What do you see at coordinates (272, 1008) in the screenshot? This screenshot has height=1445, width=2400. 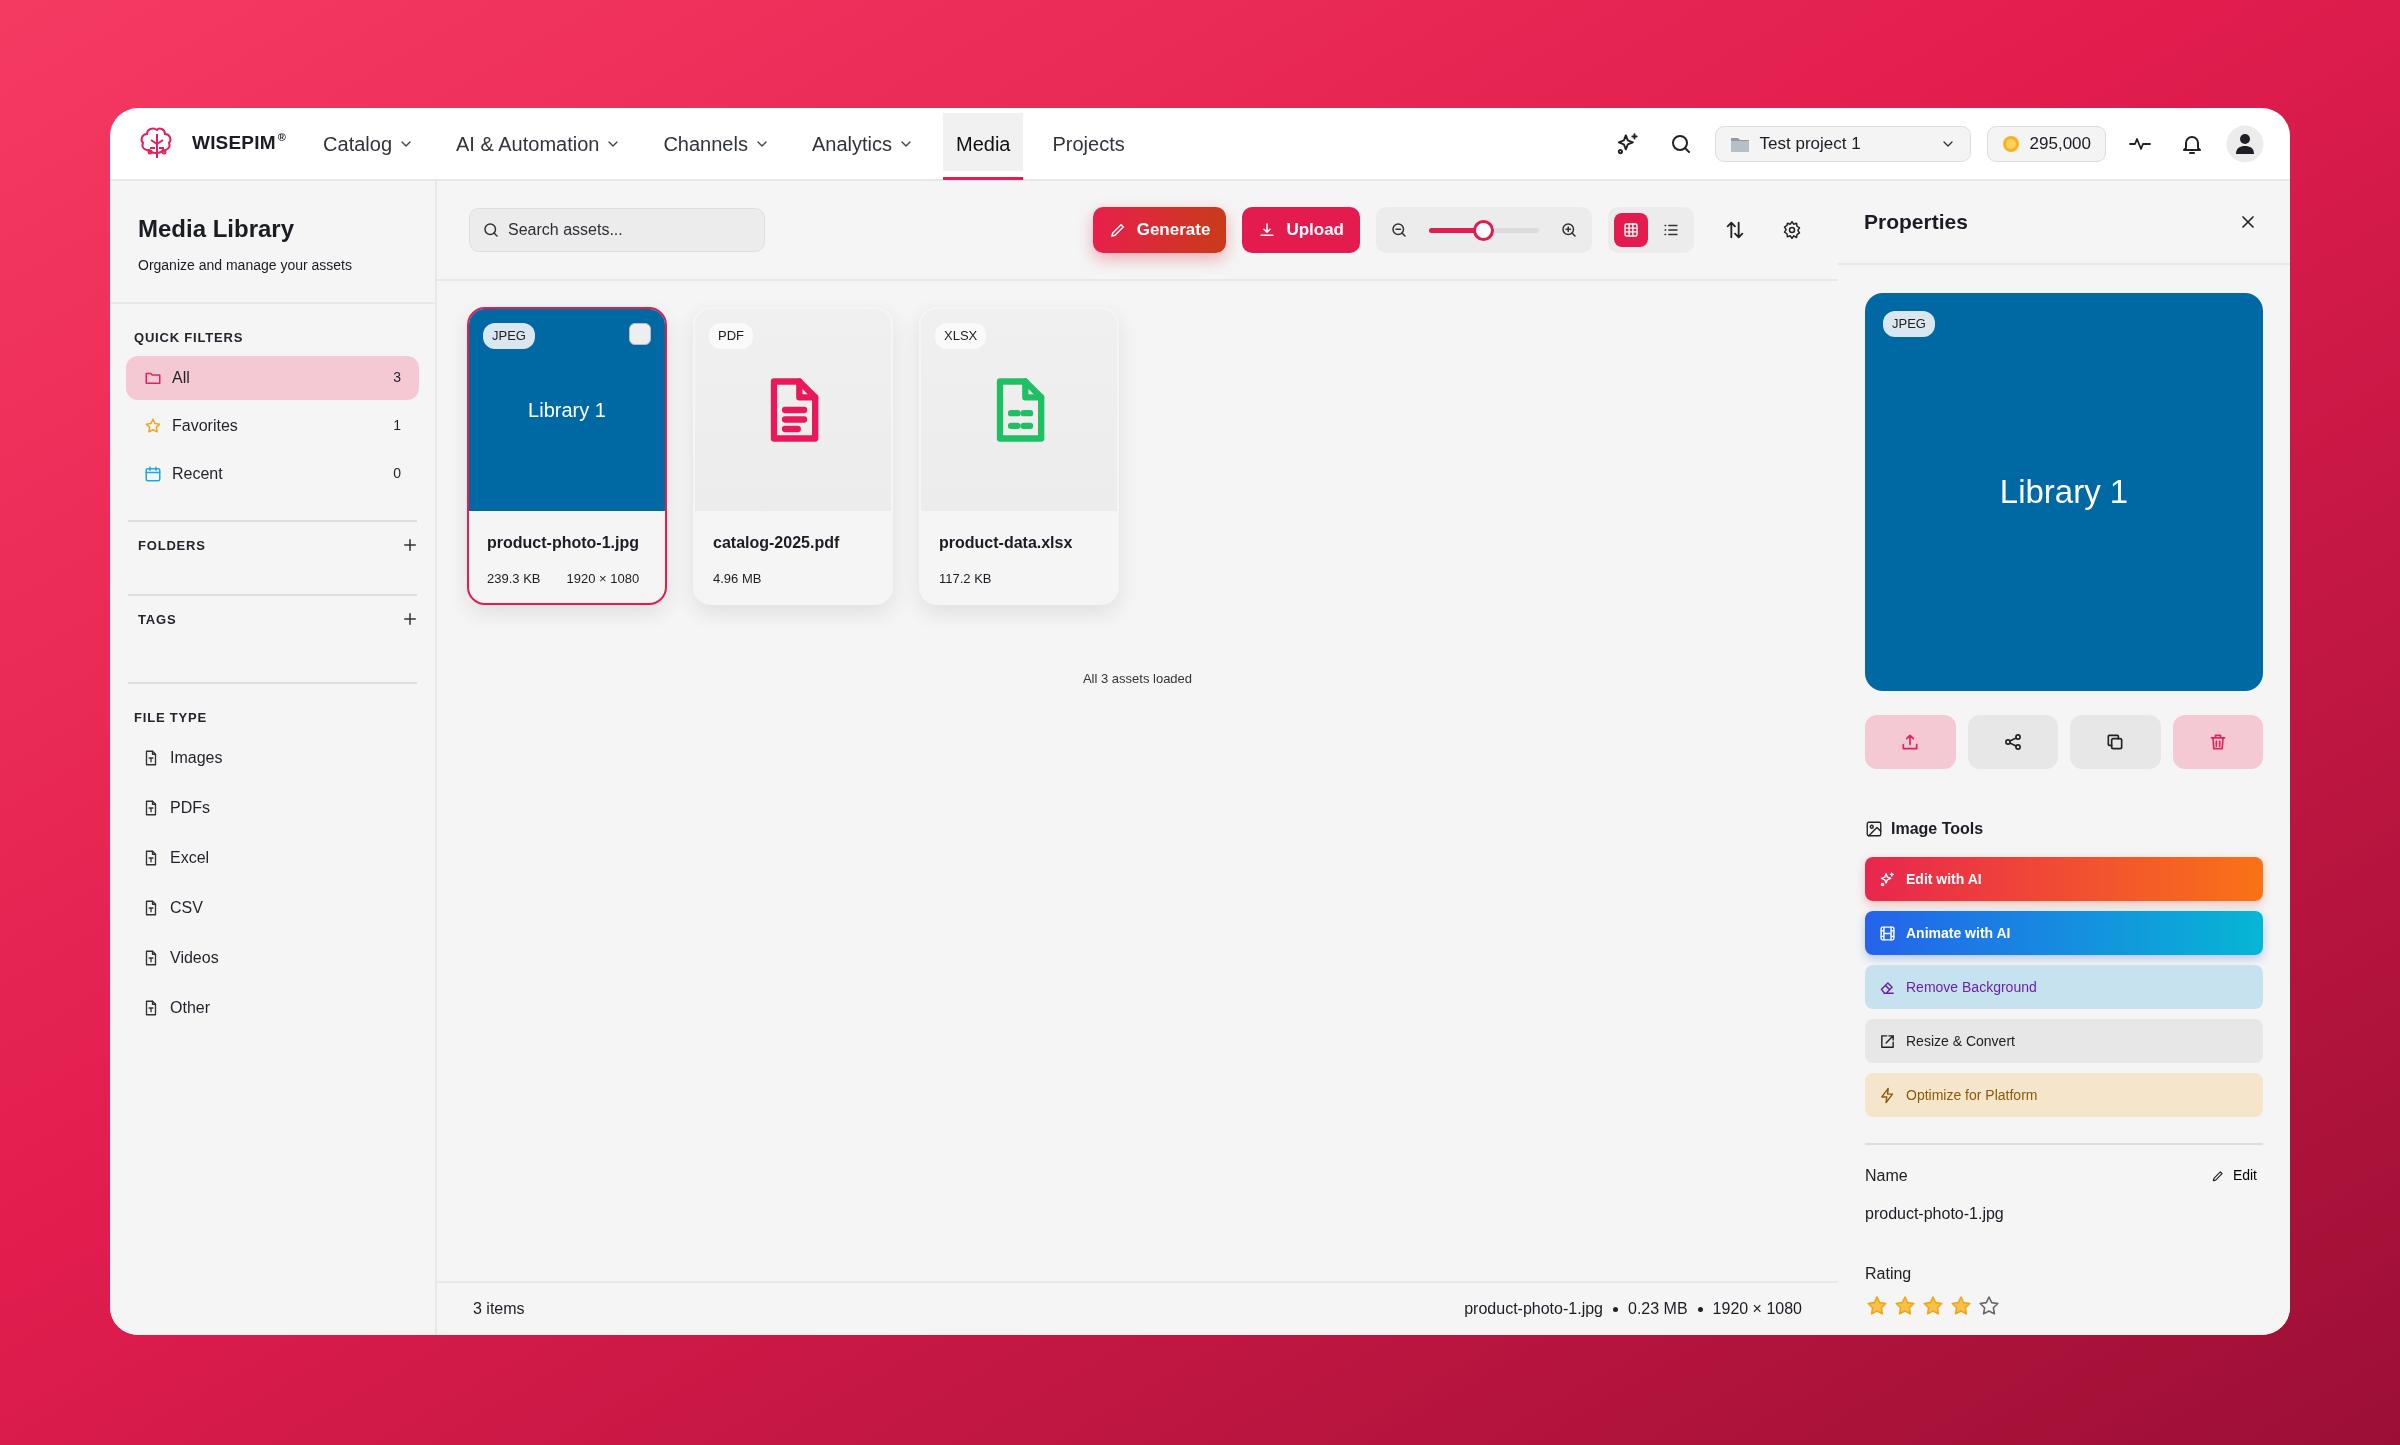 I see `file-type-item: Other` at bounding box center [272, 1008].